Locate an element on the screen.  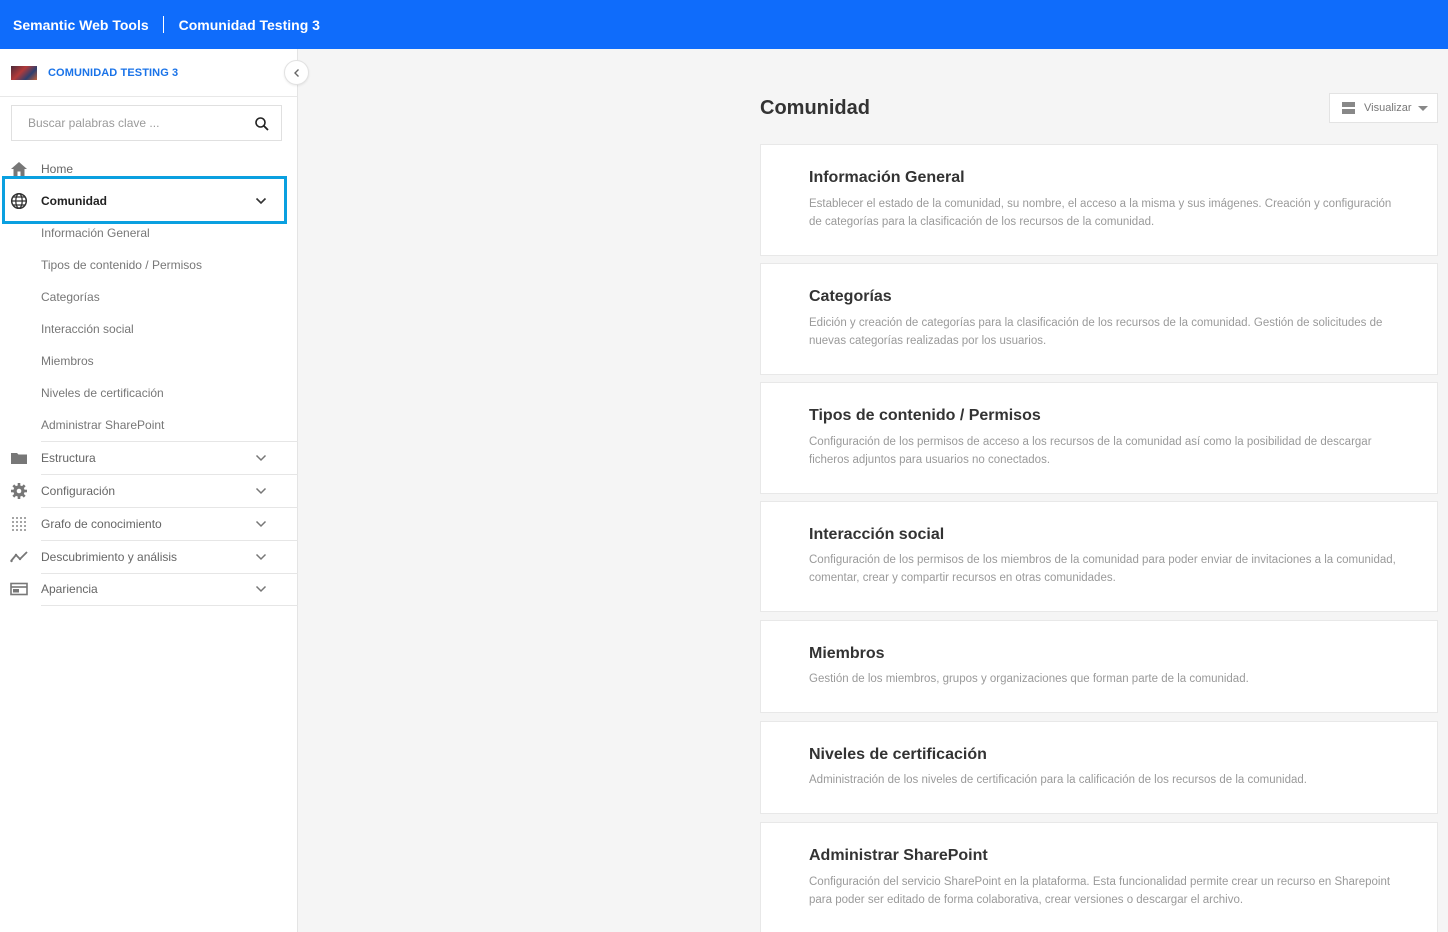
search-box is located at coordinates (146, 123).